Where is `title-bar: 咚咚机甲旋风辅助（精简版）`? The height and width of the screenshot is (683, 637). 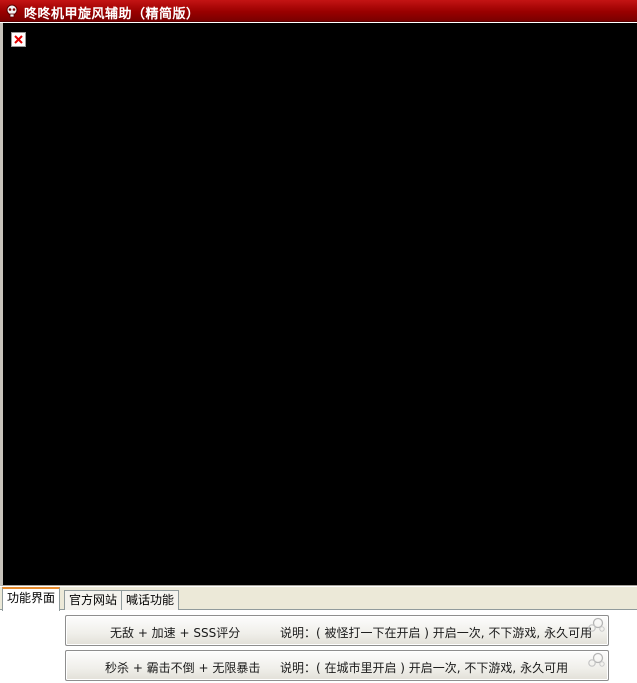
title-bar: 咚咚机甲旋风辅助（精简版） is located at coordinates (318, 11).